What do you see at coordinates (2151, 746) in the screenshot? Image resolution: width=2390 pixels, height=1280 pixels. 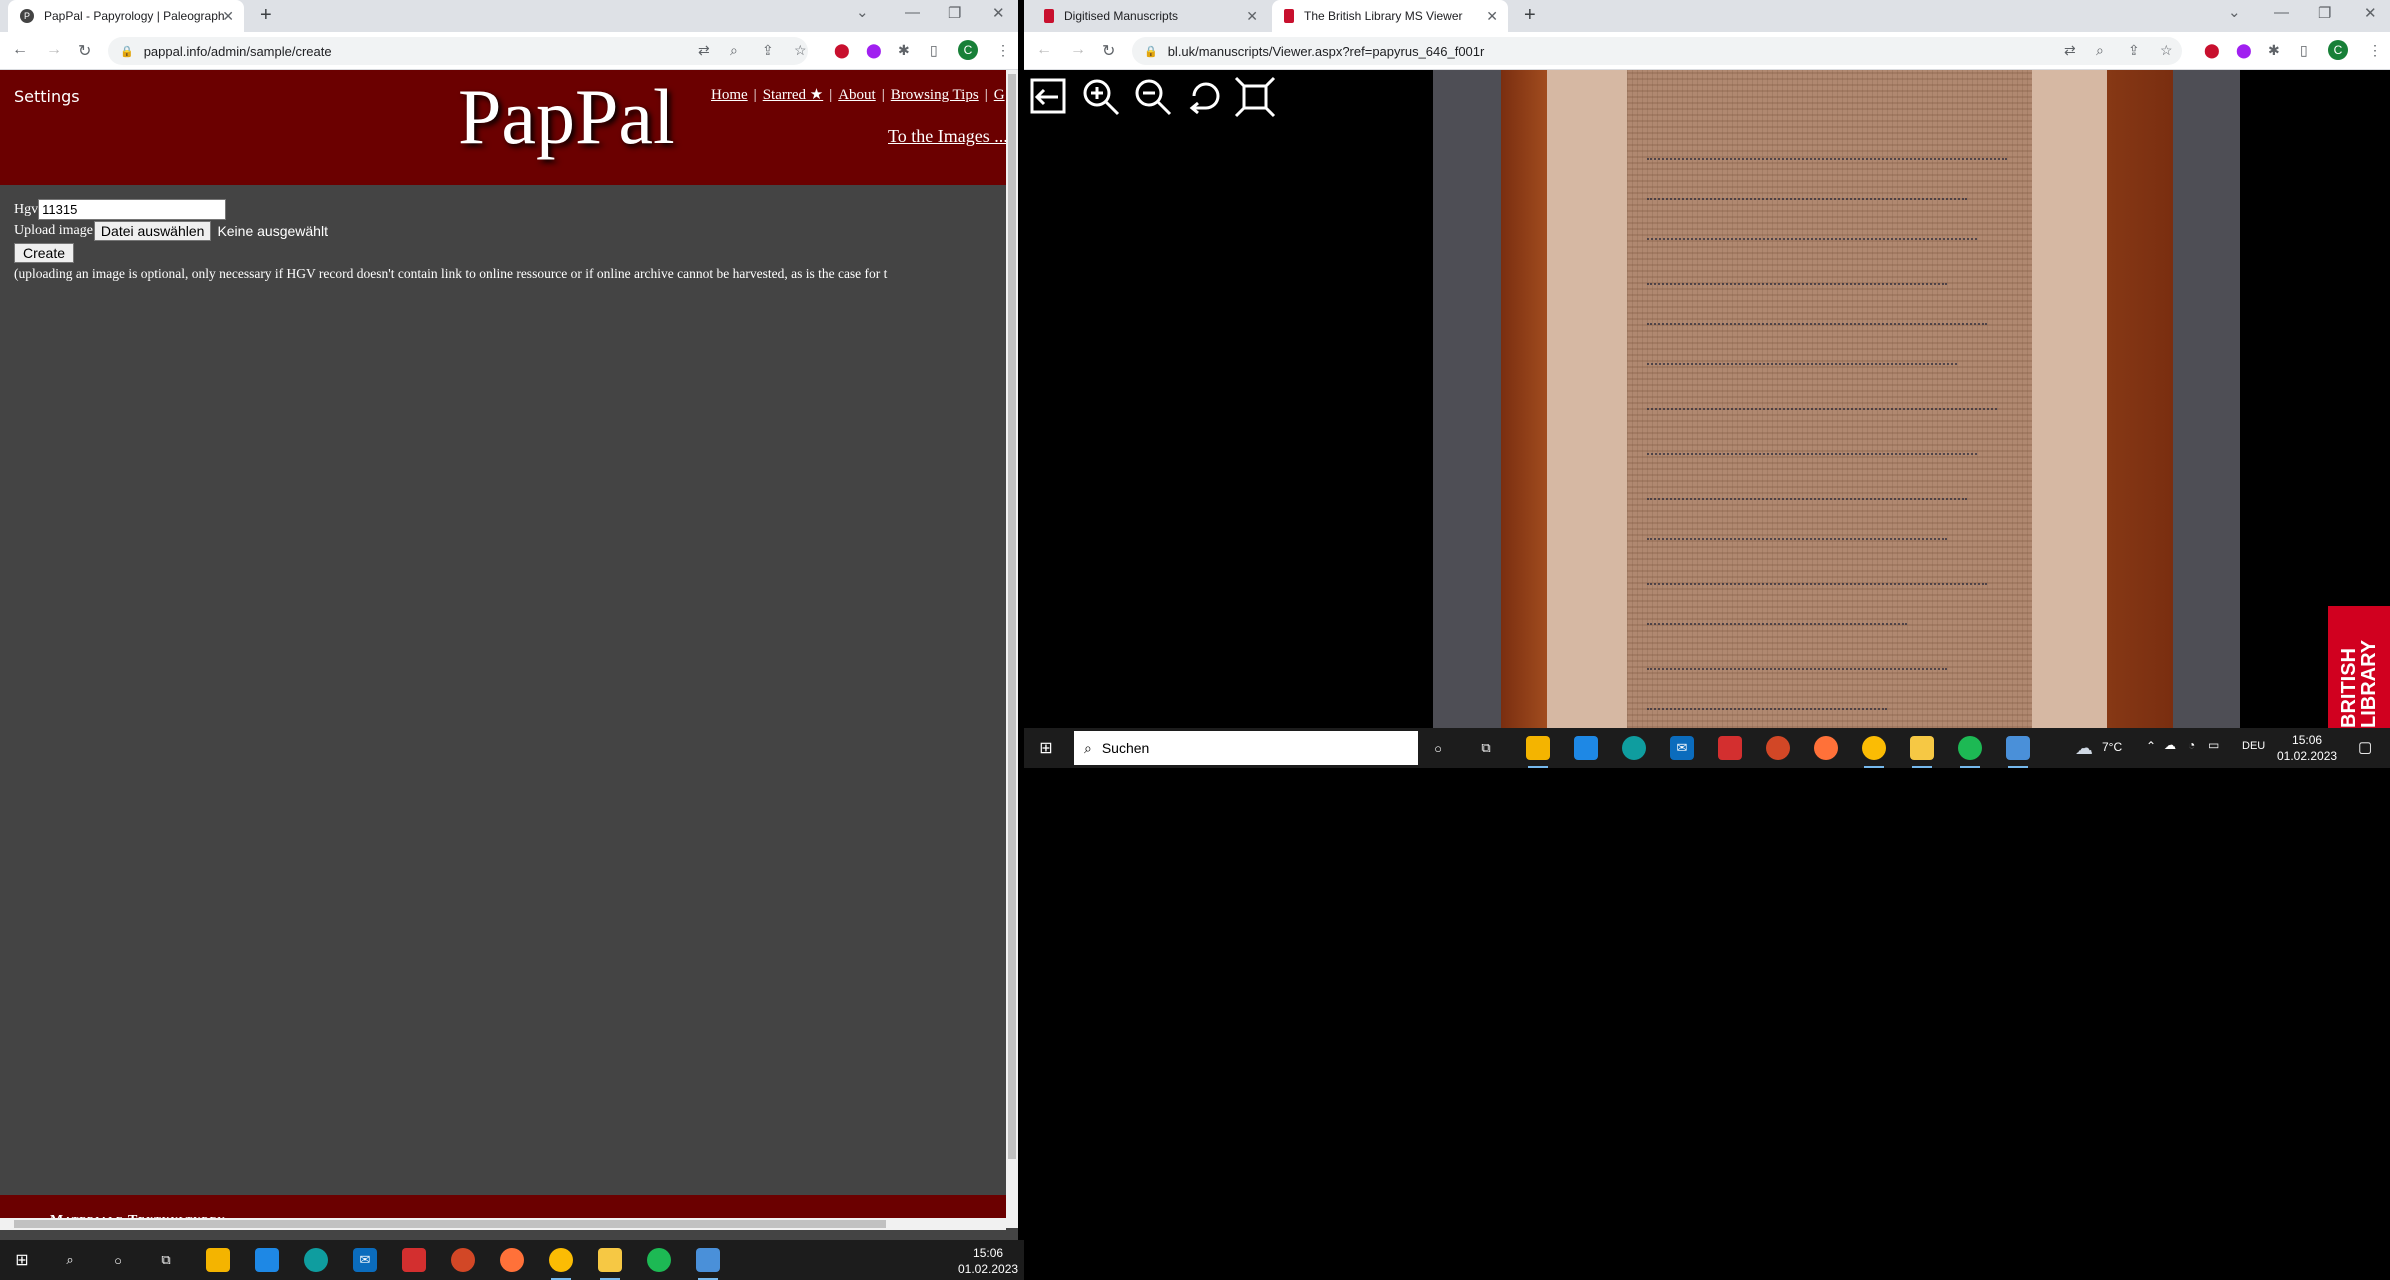 I see `show-hidden-icons-icon: ⌃` at bounding box center [2151, 746].